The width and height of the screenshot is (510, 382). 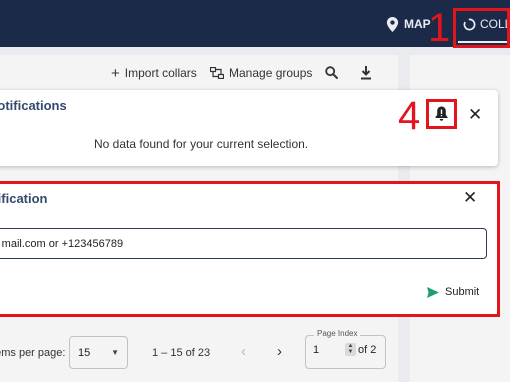 What do you see at coordinates (433, 292) in the screenshot?
I see `send-icon` at bounding box center [433, 292].